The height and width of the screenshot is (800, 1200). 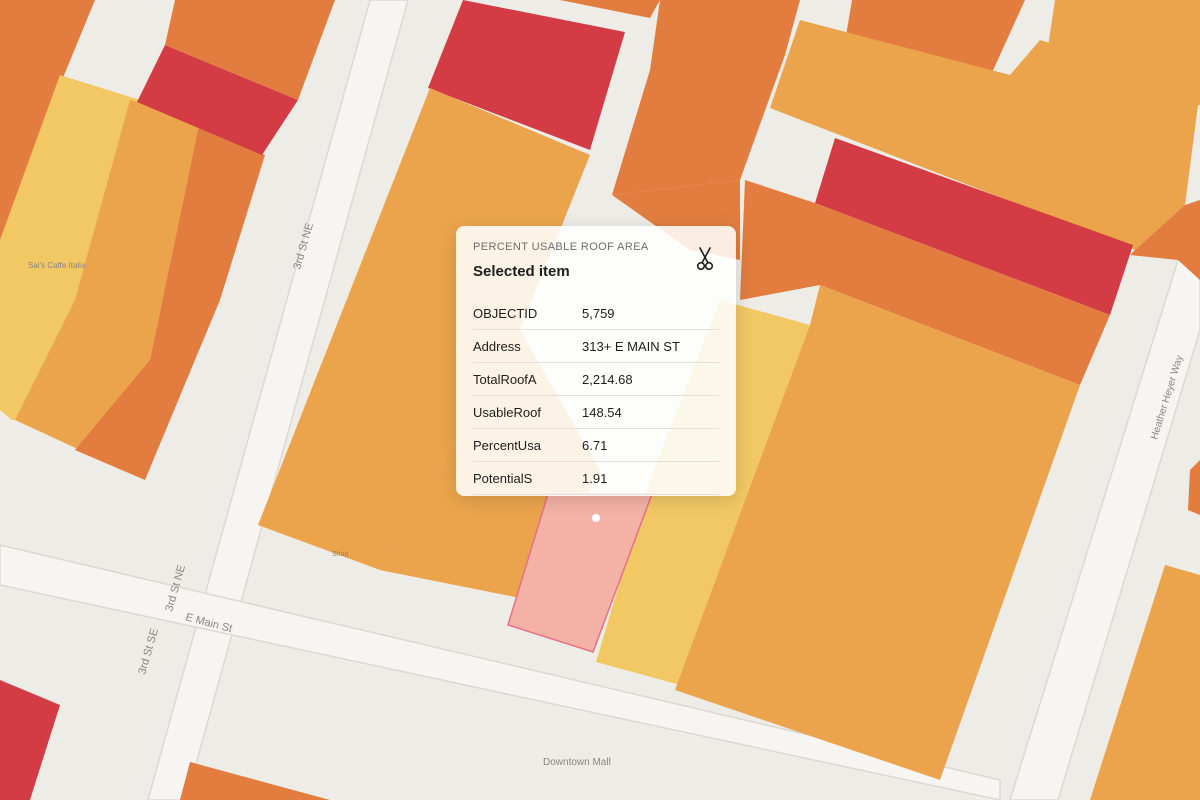 What do you see at coordinates (650, 445) in the screenshot?
I see `attribute-value: 6.71` at bounding box center [650, 445].